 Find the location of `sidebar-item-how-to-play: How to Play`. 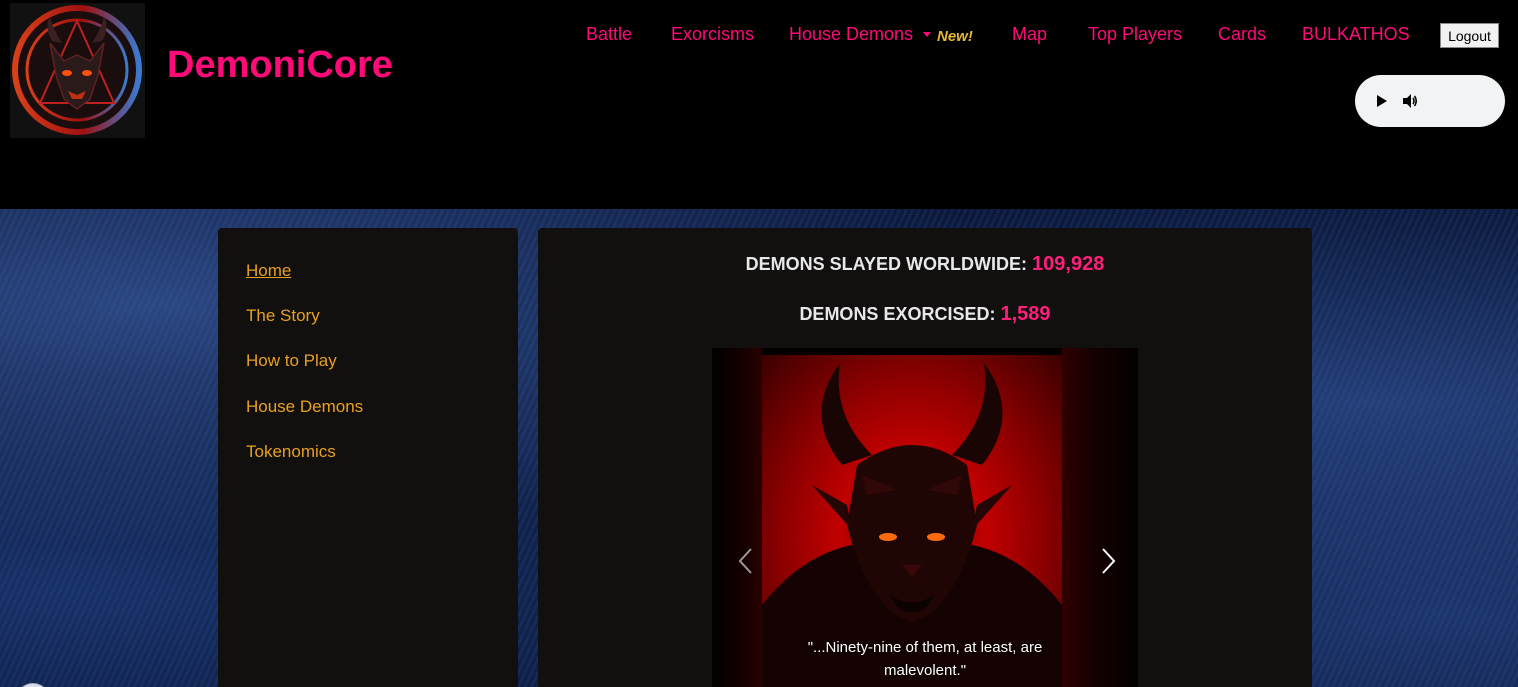

sidebar-item-how-to-play: How to Play is located at coordinates (291, 361).